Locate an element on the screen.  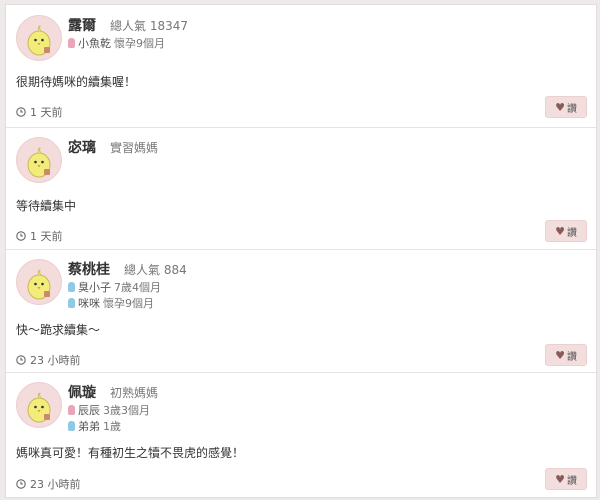
username: 蔡桃桂 is located at coordinates (89, 269).